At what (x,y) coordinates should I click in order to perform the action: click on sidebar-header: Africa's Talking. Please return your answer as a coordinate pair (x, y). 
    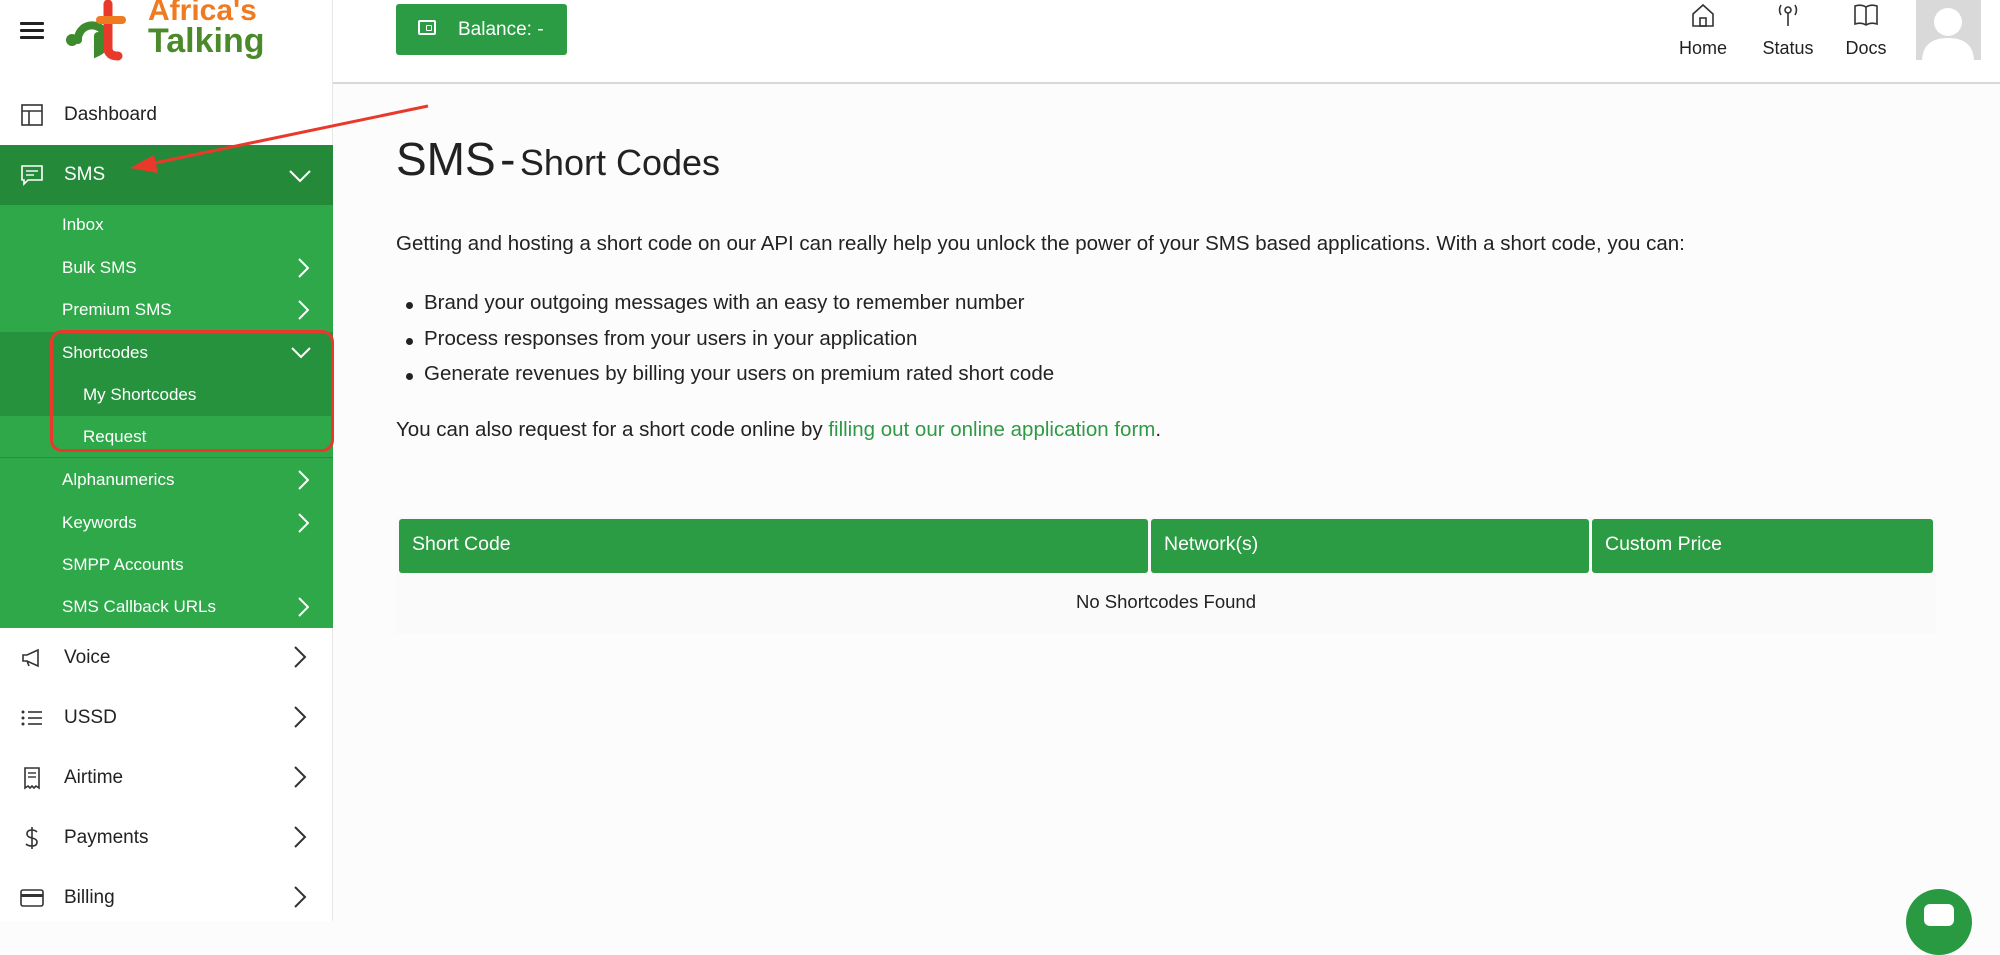
    Looking at the image, I should click on (166, 33).